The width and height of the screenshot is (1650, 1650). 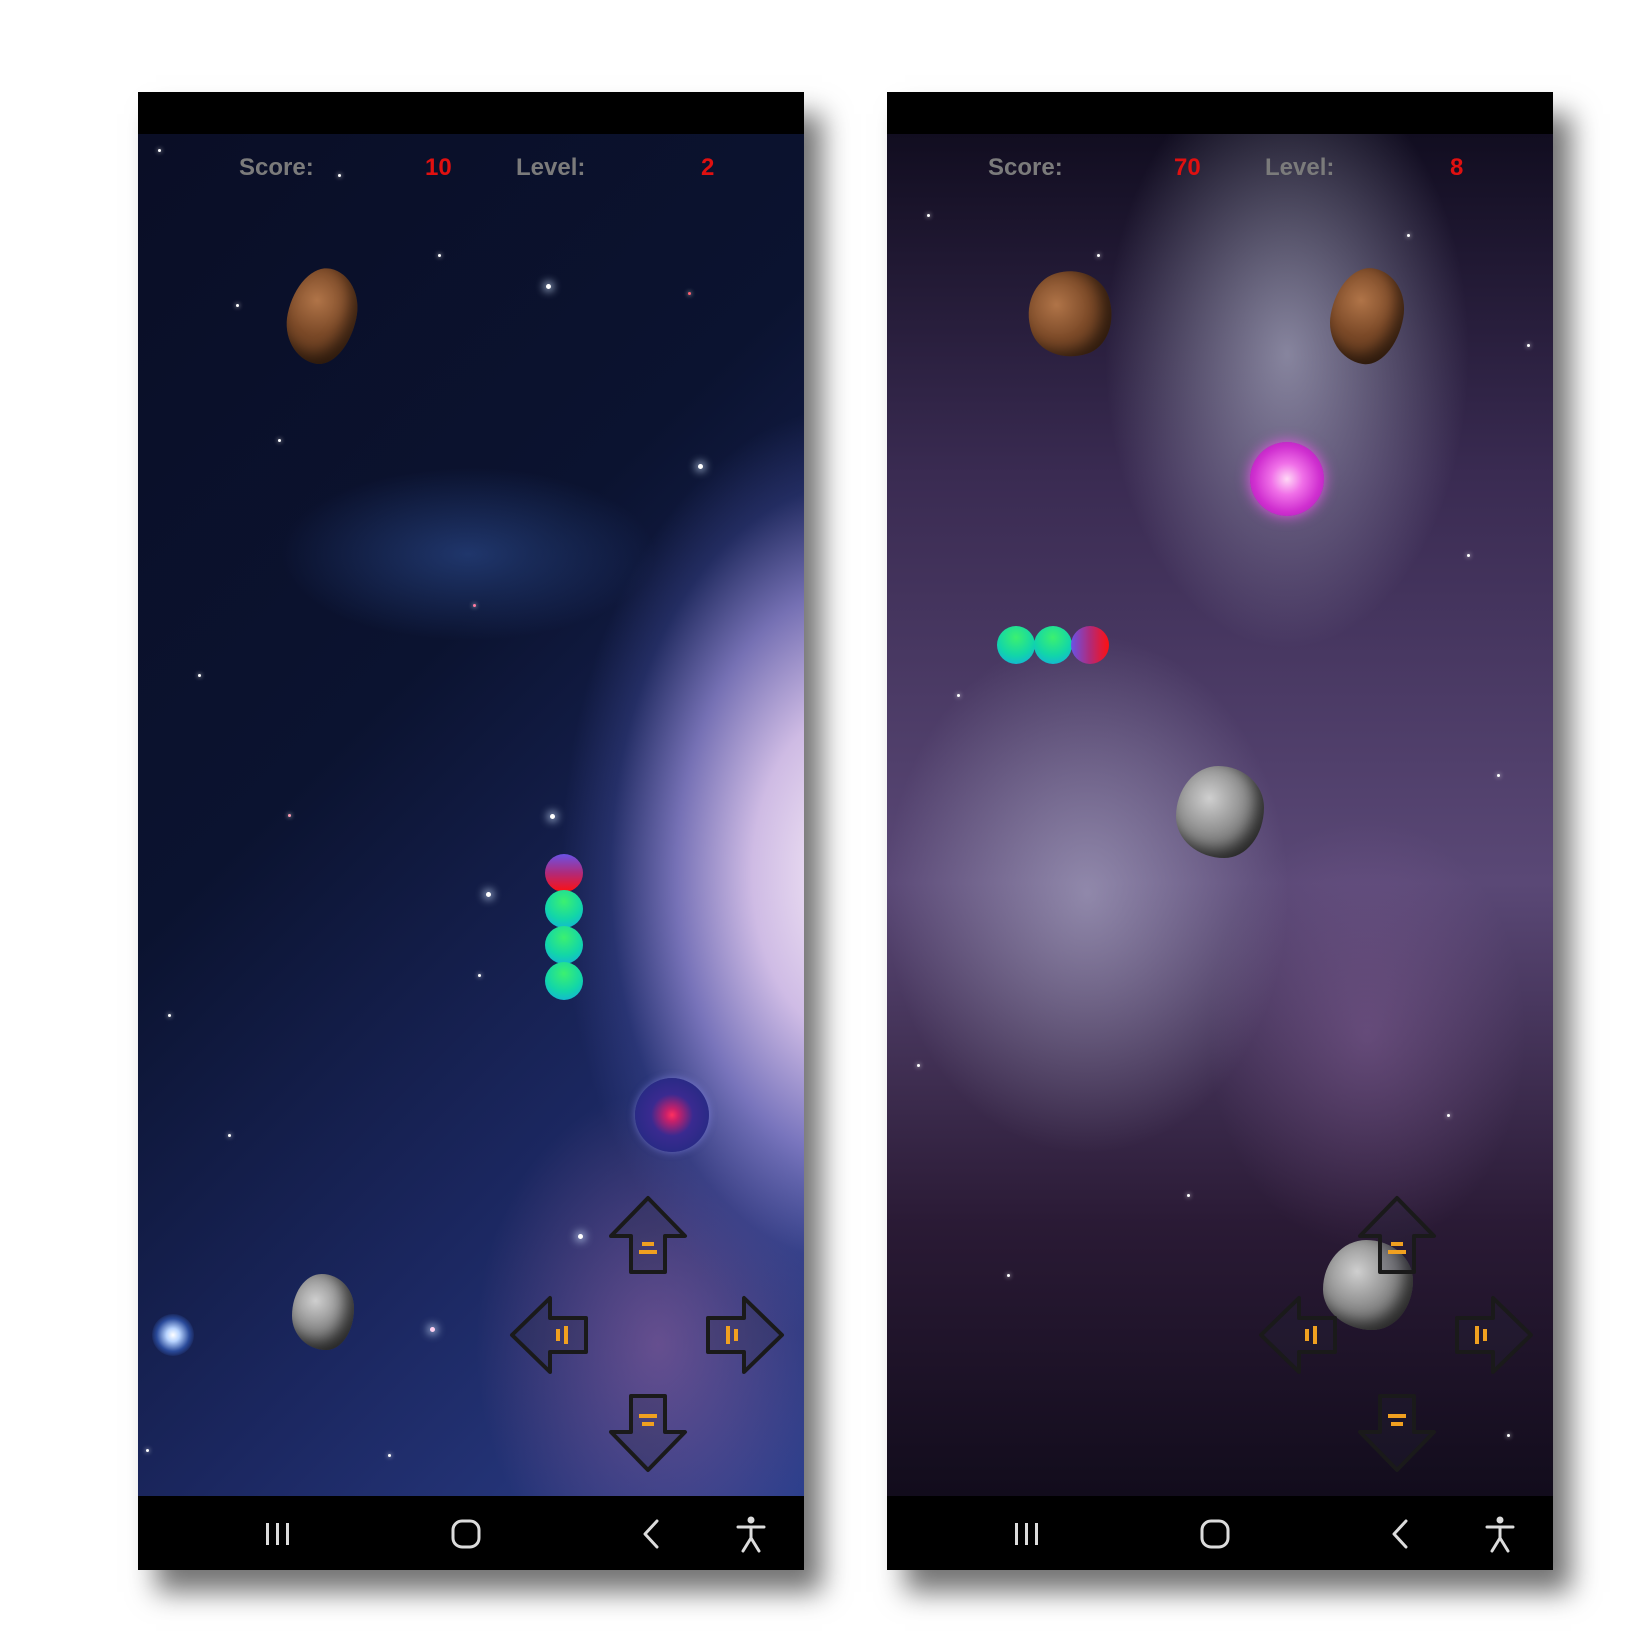 I want to click on level-value: 8, so click(x=1457, y=167).